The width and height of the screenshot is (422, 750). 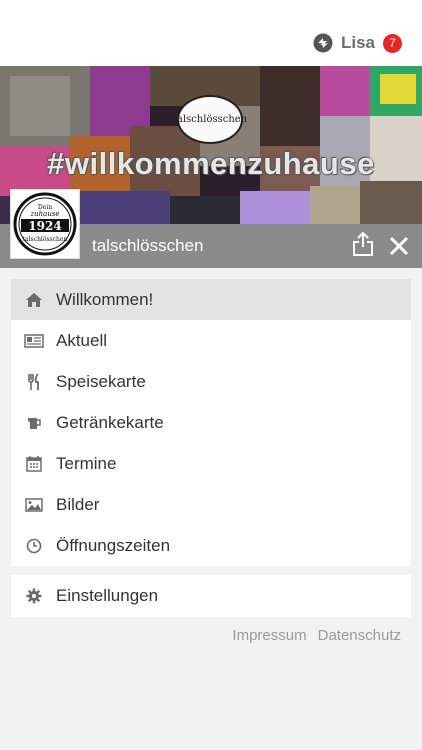 What do you see at coordinates (34, 546) in the screenshot?
I see `clock-icon` at bounding box center [34, 546].